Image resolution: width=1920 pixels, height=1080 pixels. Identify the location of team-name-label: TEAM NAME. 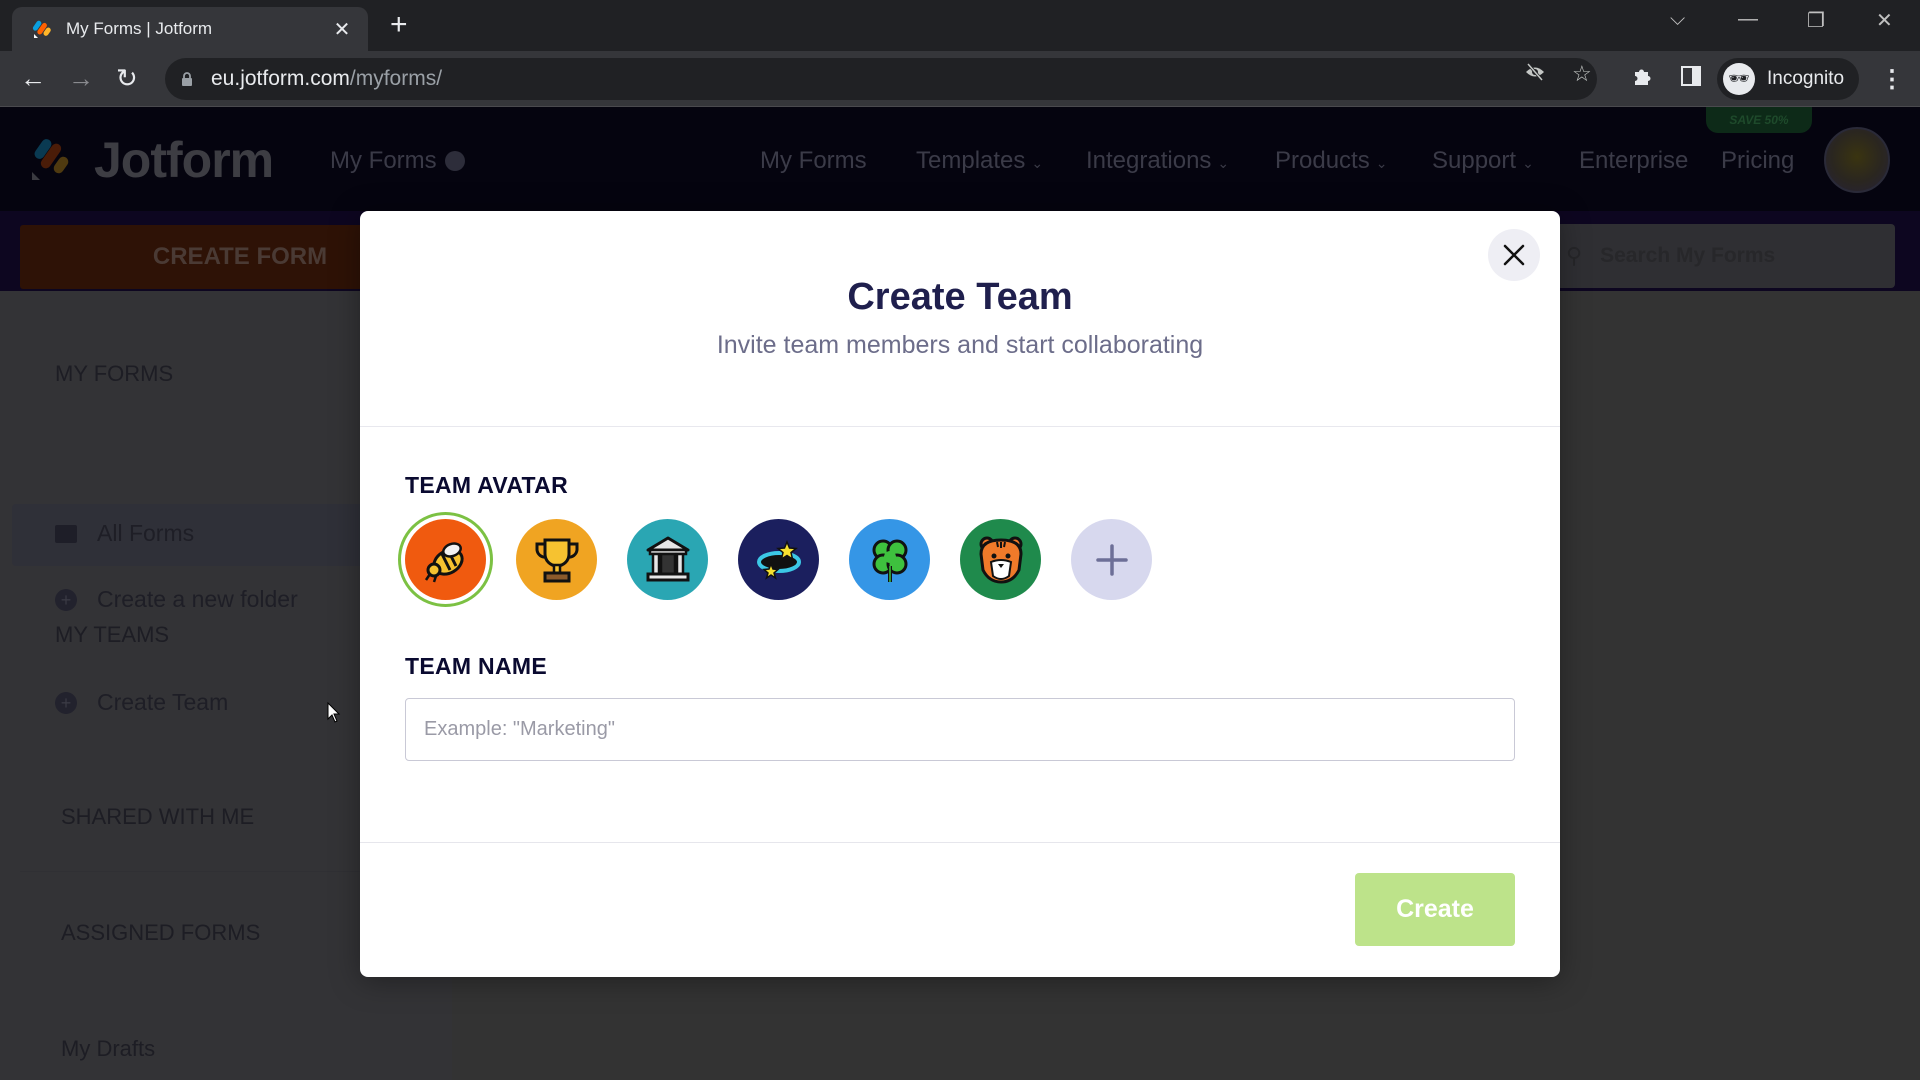
(476, 666).